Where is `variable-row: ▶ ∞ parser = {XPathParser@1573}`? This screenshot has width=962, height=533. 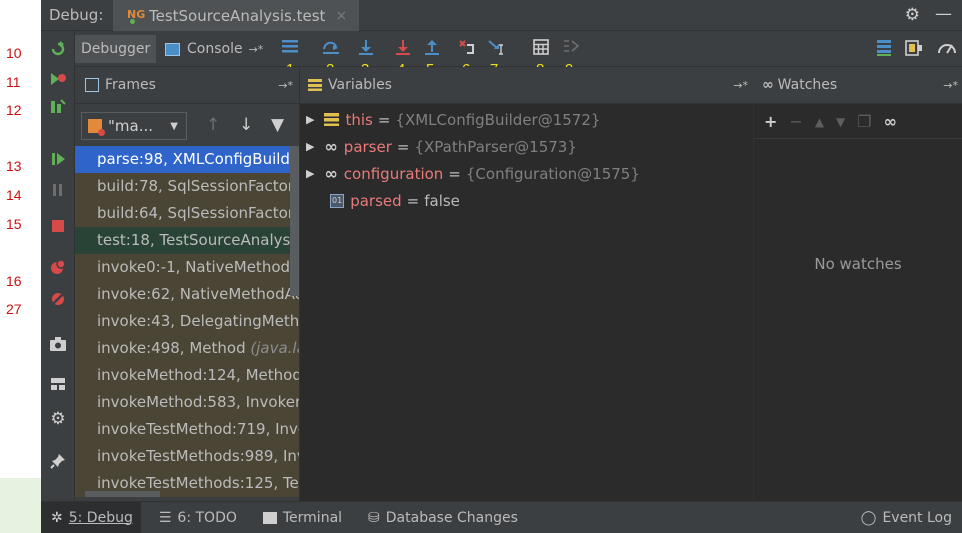
variable-row: ▶ ∞ parser = {XPathParser@1573} is located at coordinates (441, 146).